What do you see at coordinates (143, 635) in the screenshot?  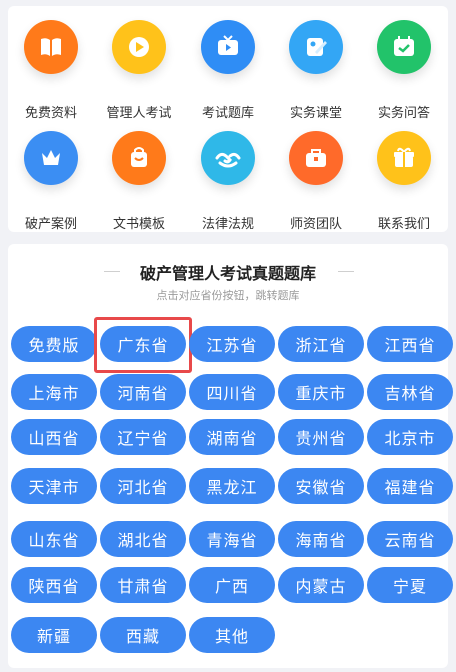 I see `province-button: 西藏` at bounding box center [143, 635].